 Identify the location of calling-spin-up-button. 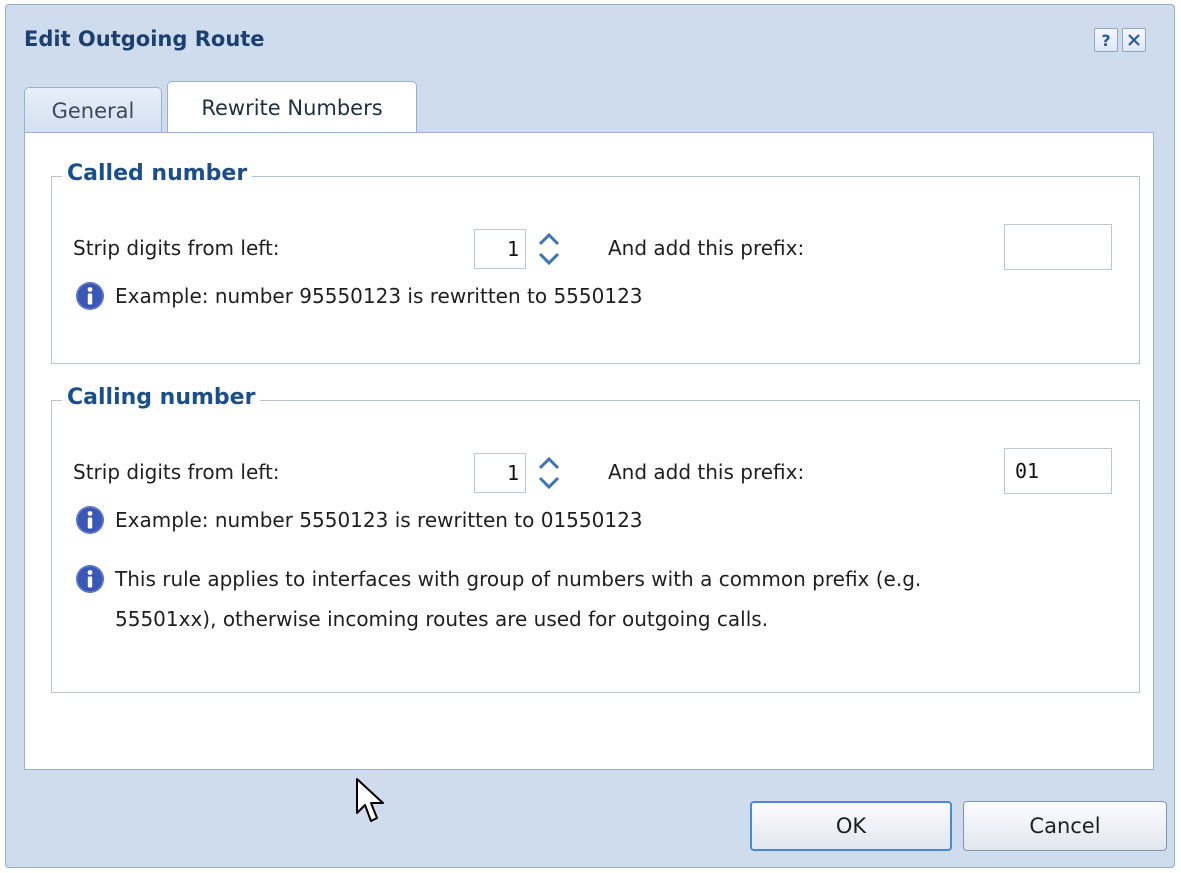
(549, 463).